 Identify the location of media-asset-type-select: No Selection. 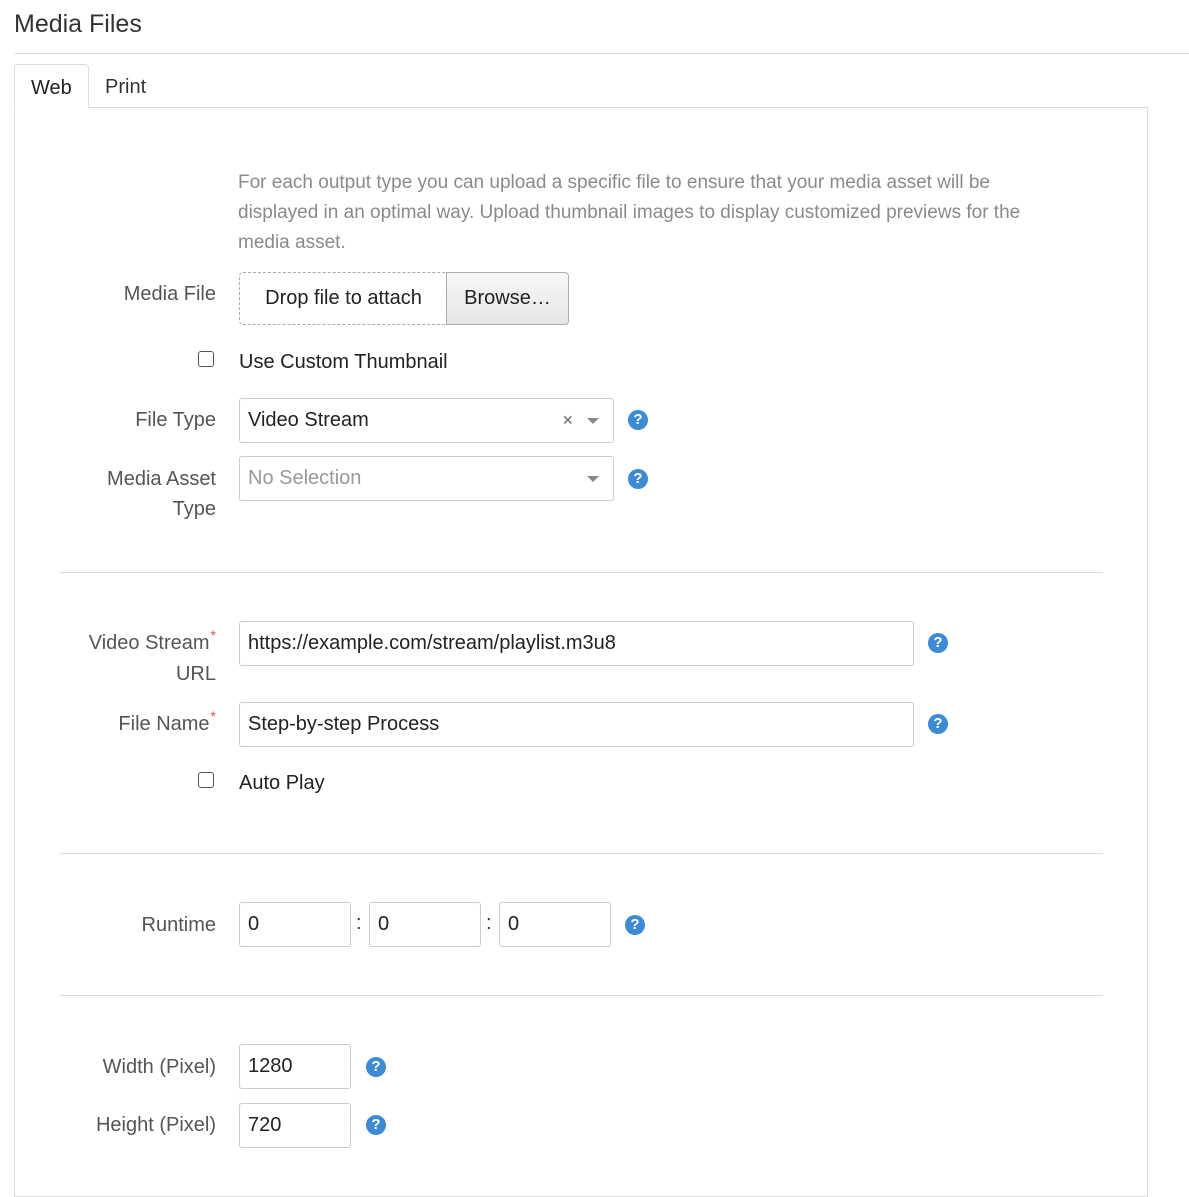
(426, 478).